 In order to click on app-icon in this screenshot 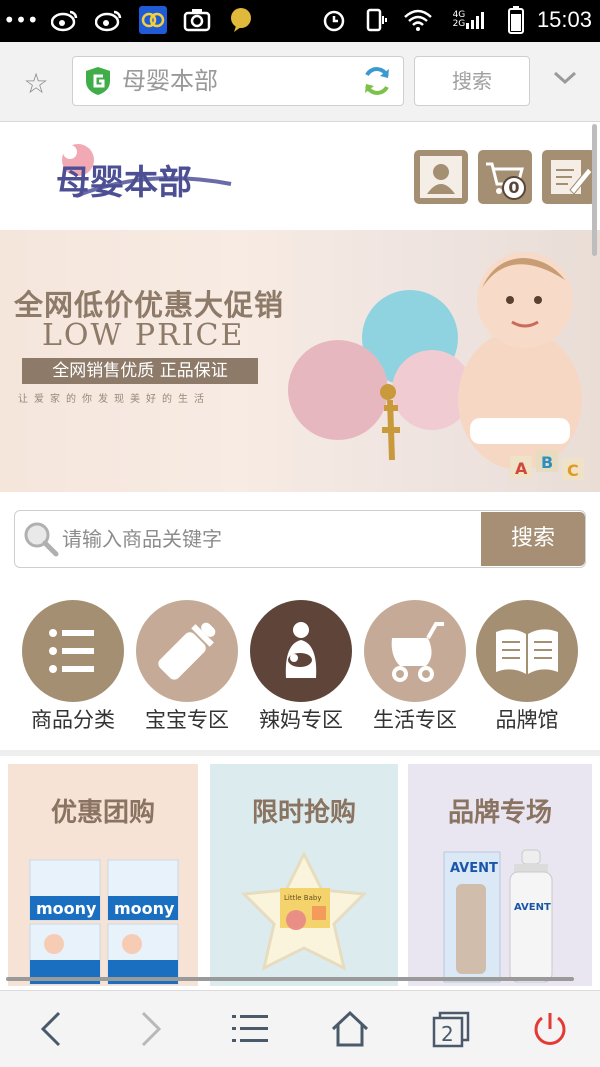, I will do `click(153, 20)`.